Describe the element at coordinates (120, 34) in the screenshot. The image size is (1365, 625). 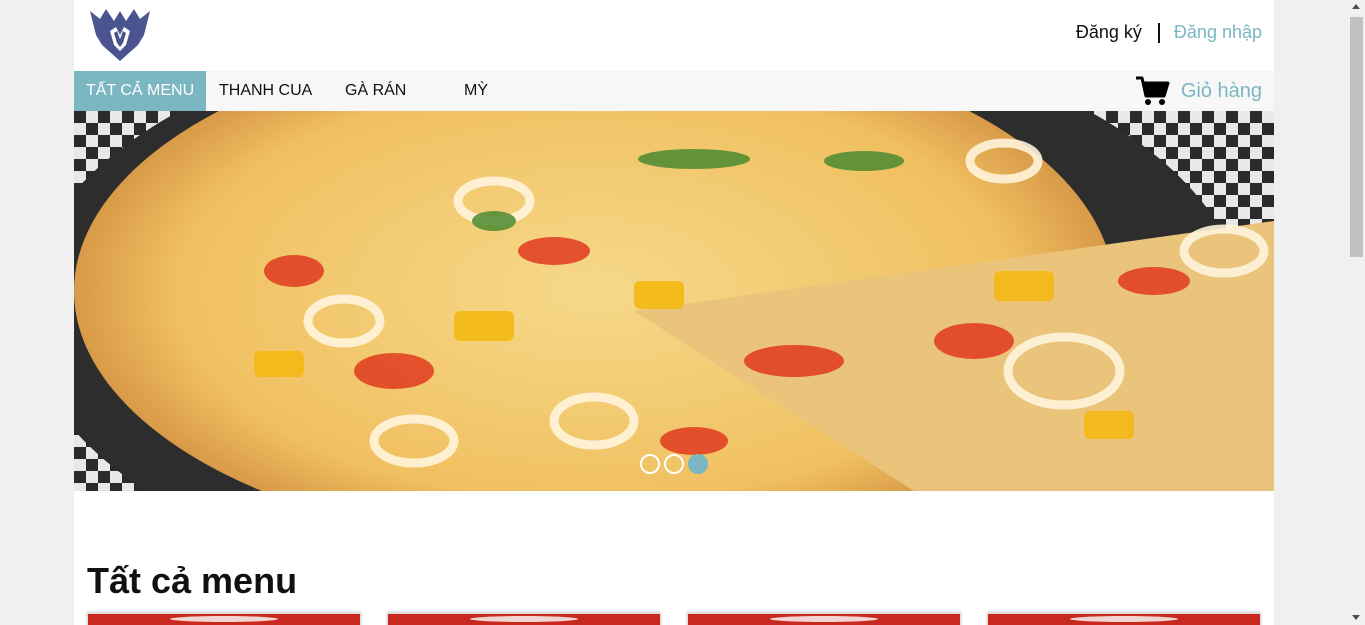
I see `crest-logo-icon` at that location.